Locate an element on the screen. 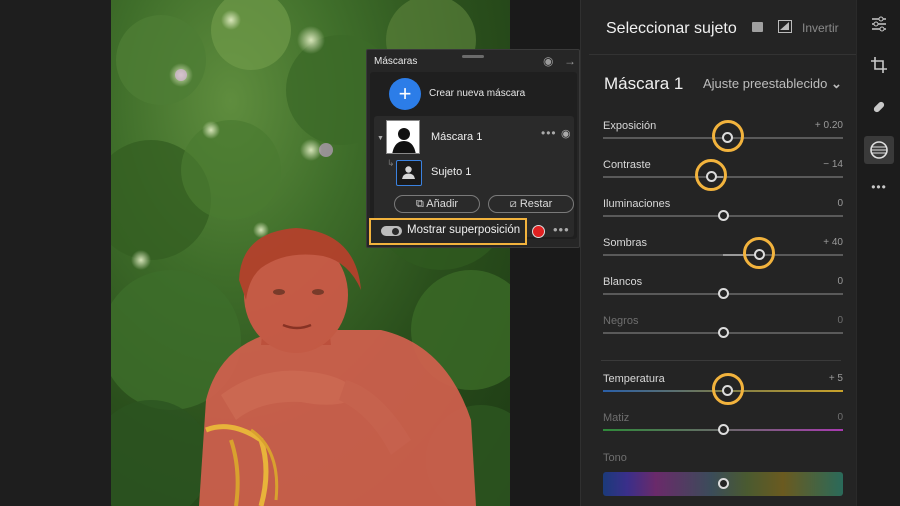  slider-tint: Matiz 0 is located at coordinates (723, 430).